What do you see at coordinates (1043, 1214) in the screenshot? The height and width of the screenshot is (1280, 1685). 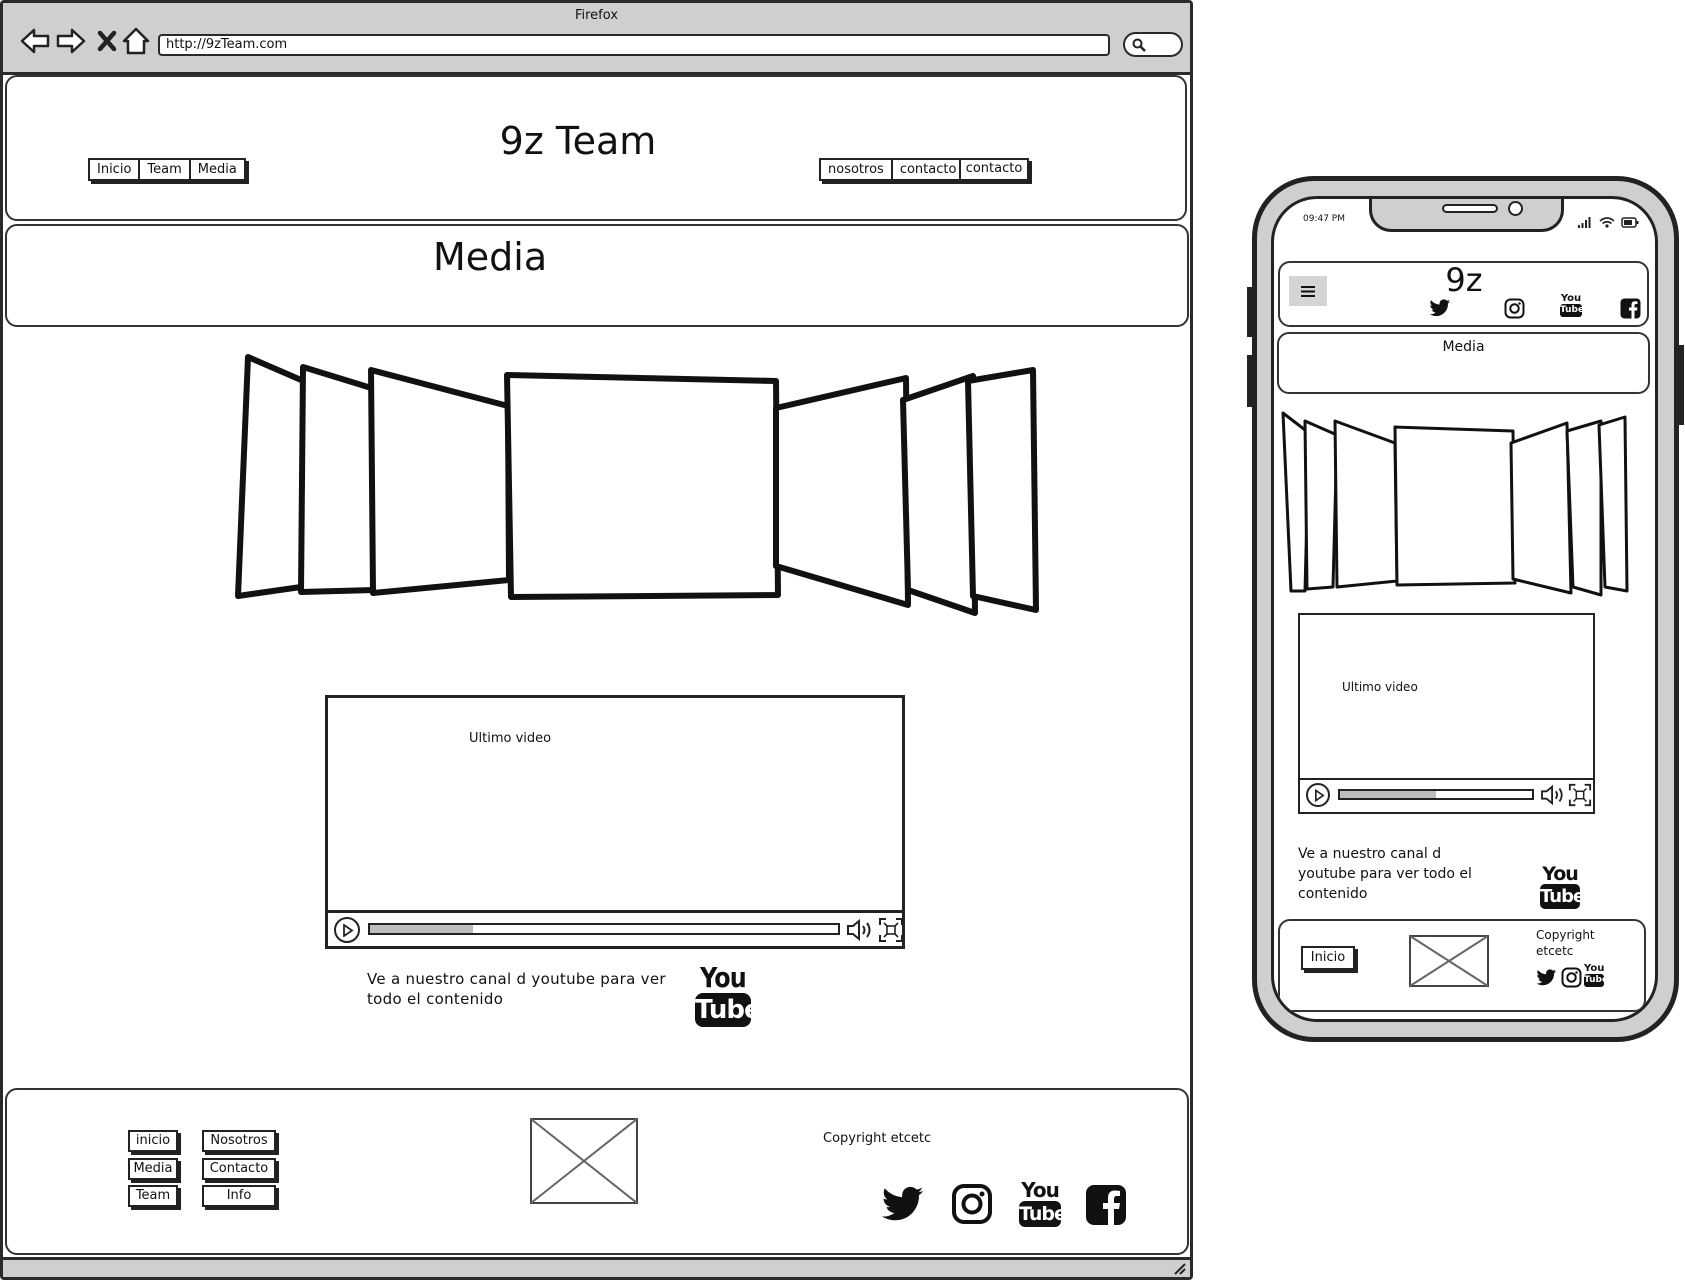 I see `footer-youtube-bottom: Tube` at bounding box center [1043, 1214].